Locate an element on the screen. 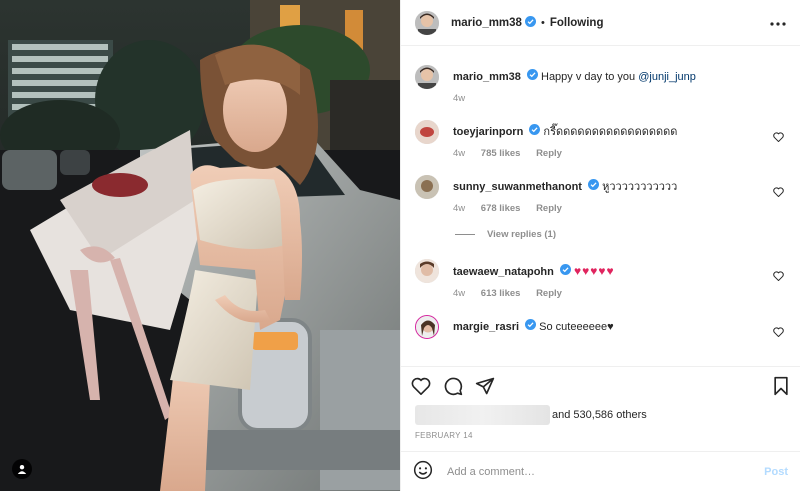 The width and height of the screenshot is (800, 491). comment-username: toeyjarinporn is located at coordinates (488, 132).